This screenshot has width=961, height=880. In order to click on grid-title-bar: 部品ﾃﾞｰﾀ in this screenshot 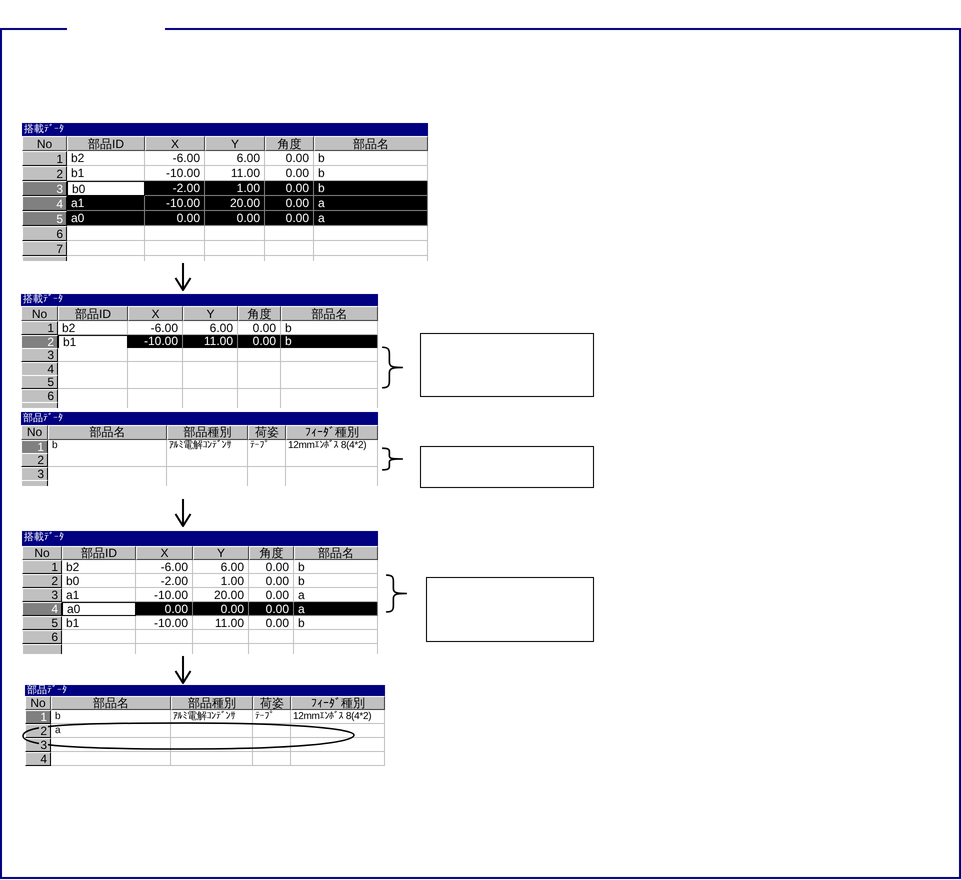, I will do `click(205, 690)`.